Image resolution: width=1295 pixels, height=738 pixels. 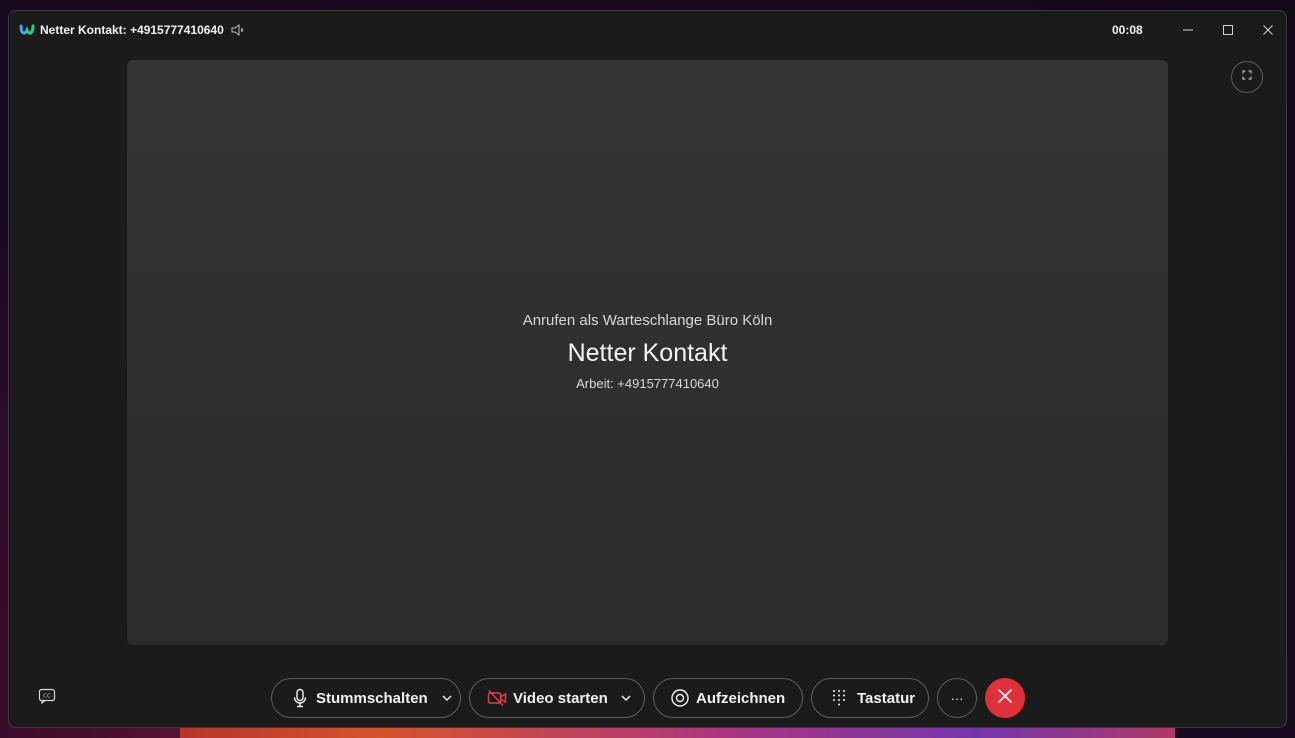 I want to click on record-icon, so click(x=680, y=698).